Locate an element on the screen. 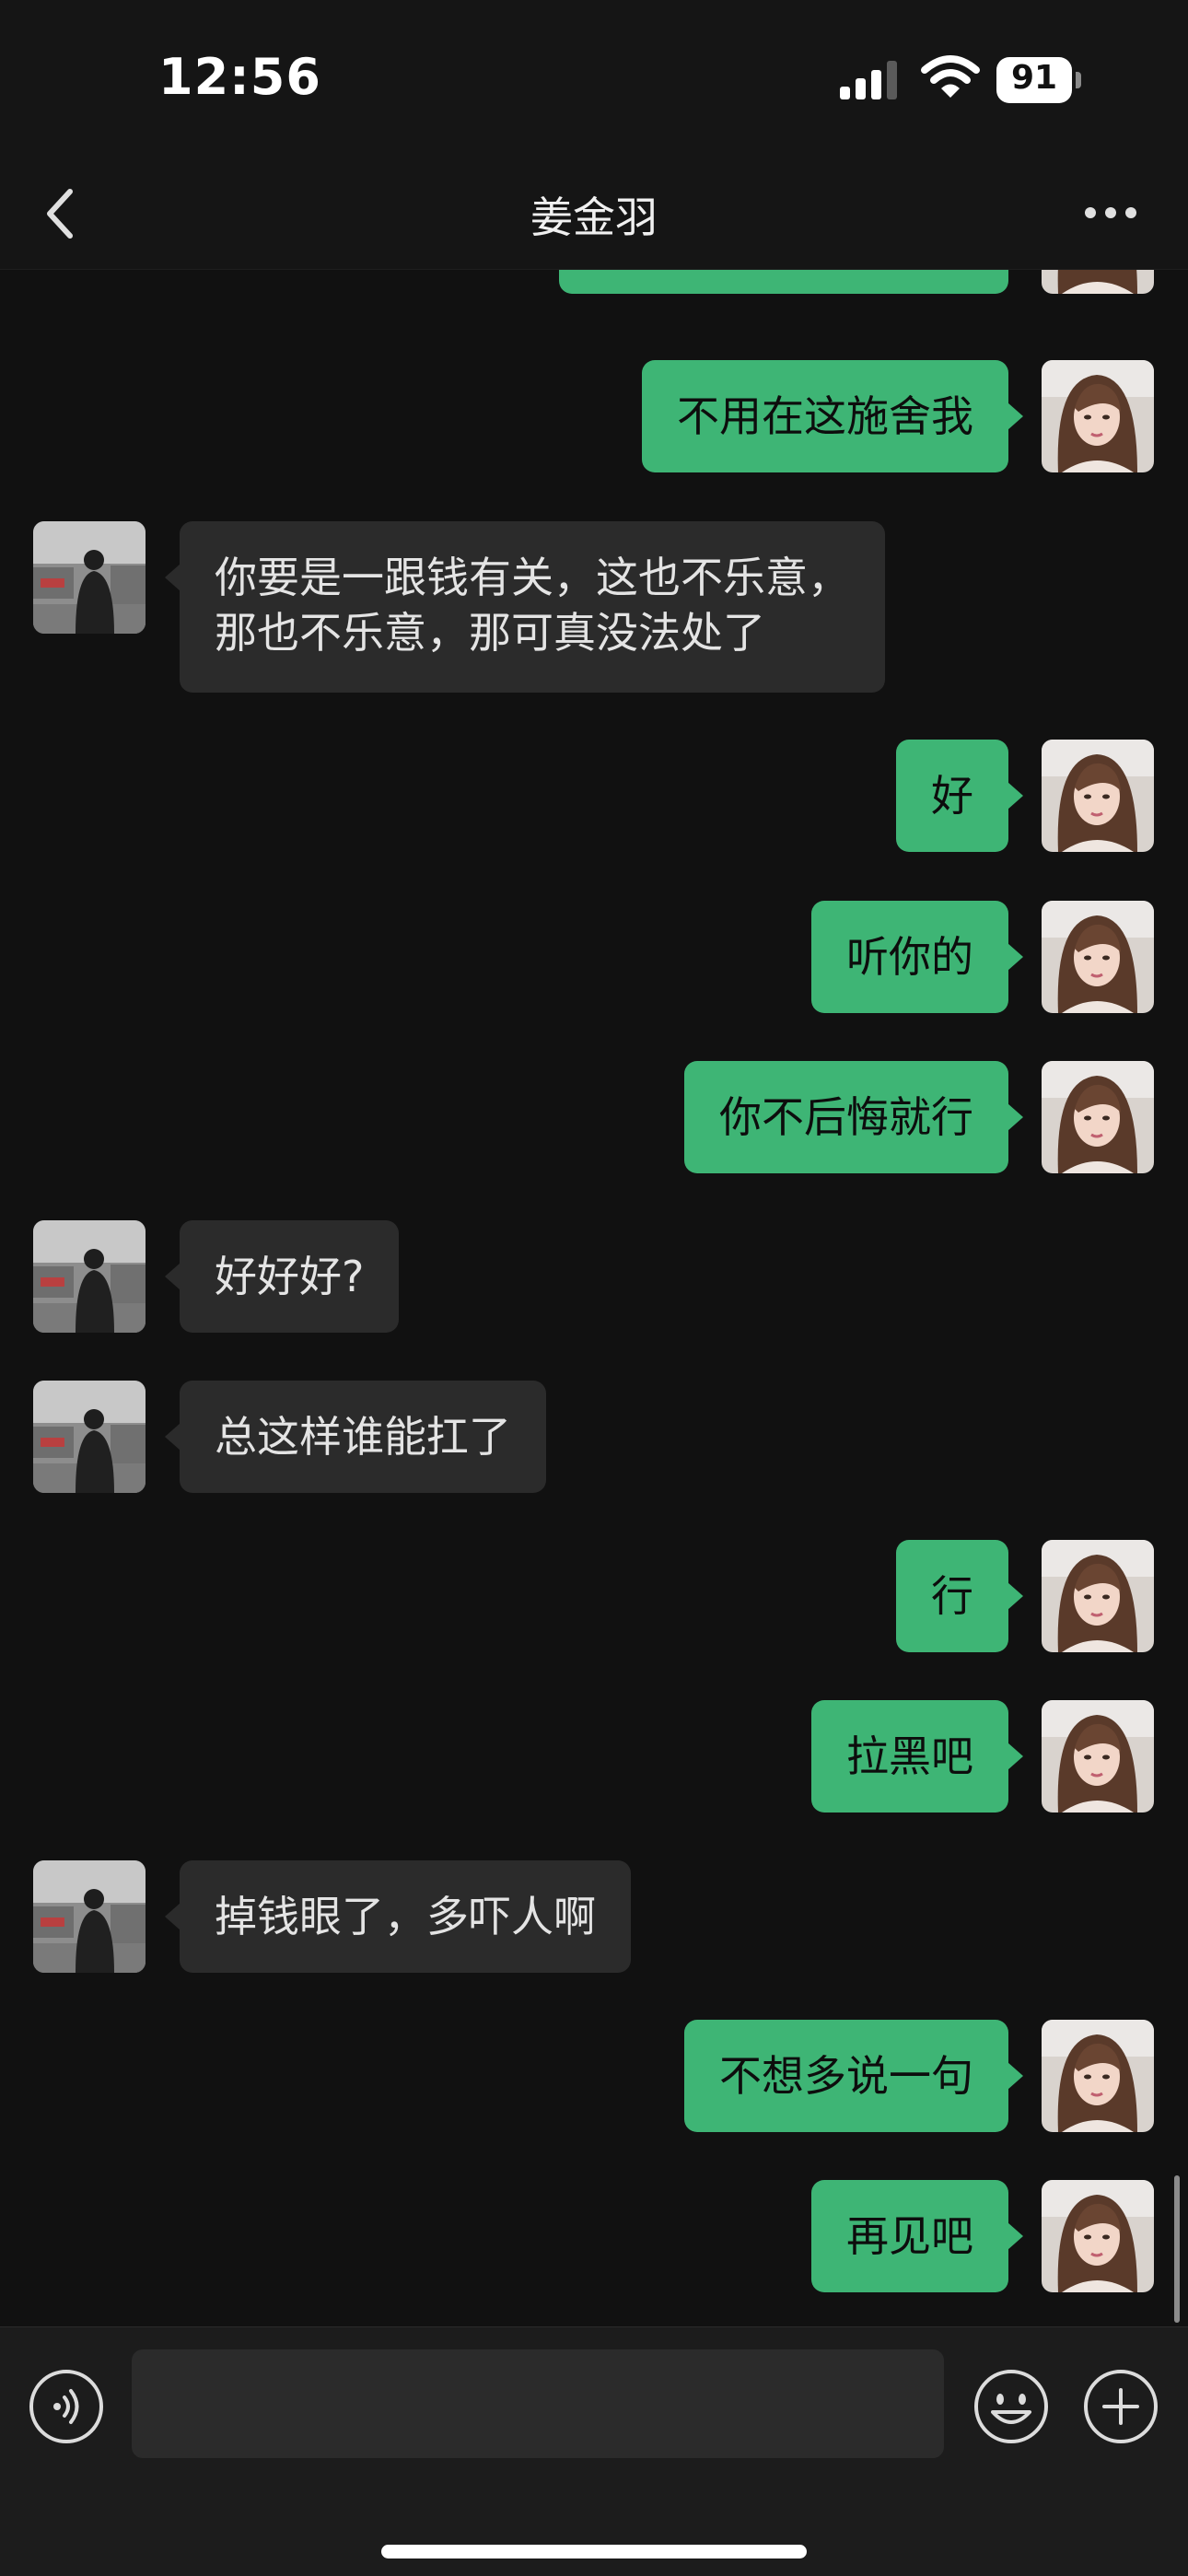 The width and height of the screenshot is (1188, 2576). emoji-icon is located at coordinates (1011, 2406).